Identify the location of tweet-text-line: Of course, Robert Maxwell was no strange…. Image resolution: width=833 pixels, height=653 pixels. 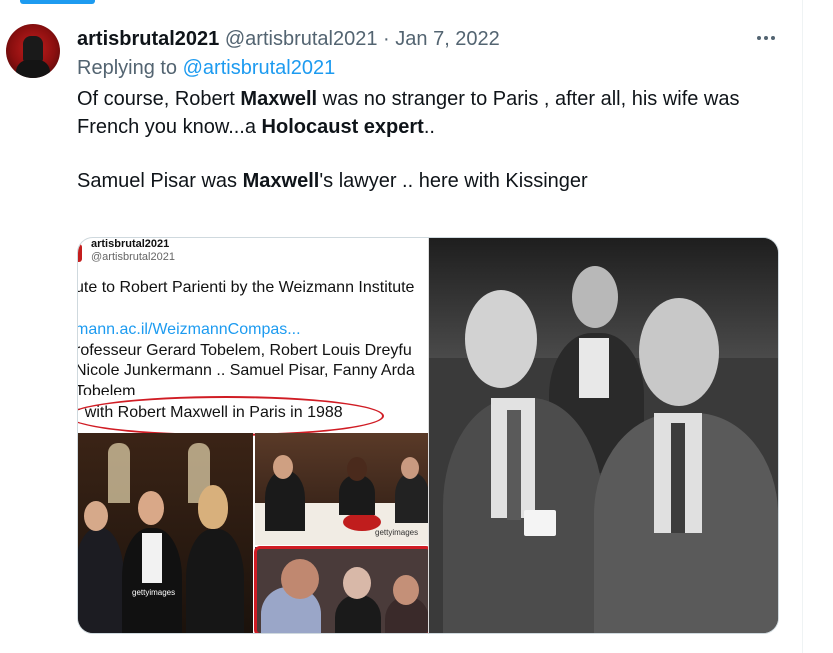
(408, 99).